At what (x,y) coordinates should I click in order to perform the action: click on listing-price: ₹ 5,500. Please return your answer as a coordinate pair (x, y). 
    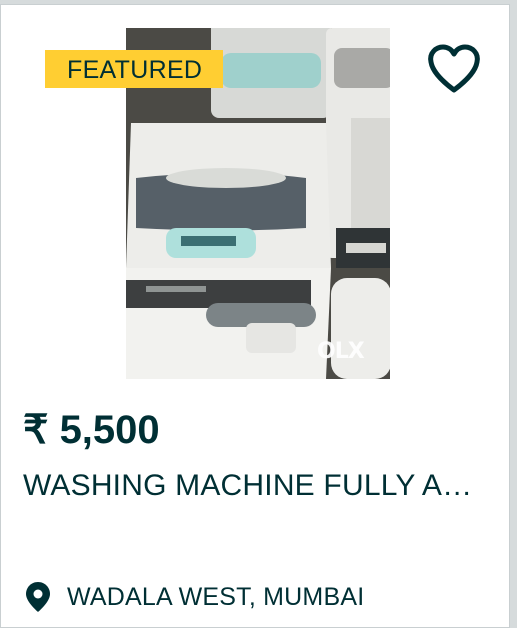
    Looking at the image, I should click on (91, 430).